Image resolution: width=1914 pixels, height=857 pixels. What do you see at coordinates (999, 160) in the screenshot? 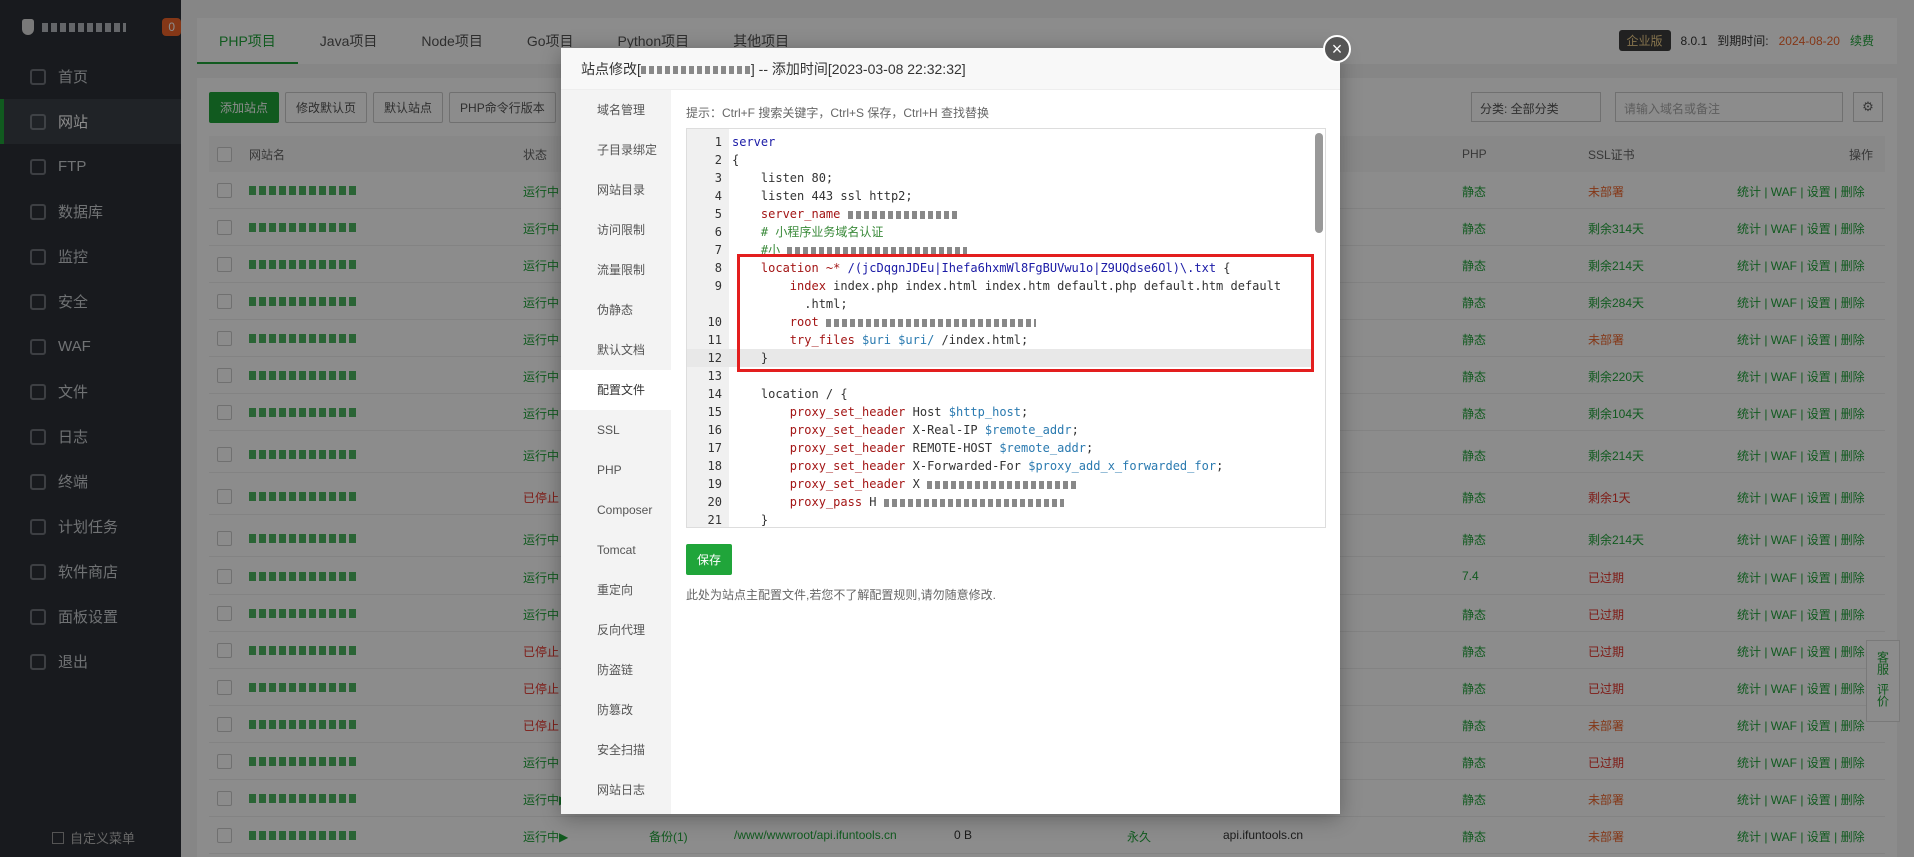
I see `code-line: 2{` at bounding box center [999, 160].